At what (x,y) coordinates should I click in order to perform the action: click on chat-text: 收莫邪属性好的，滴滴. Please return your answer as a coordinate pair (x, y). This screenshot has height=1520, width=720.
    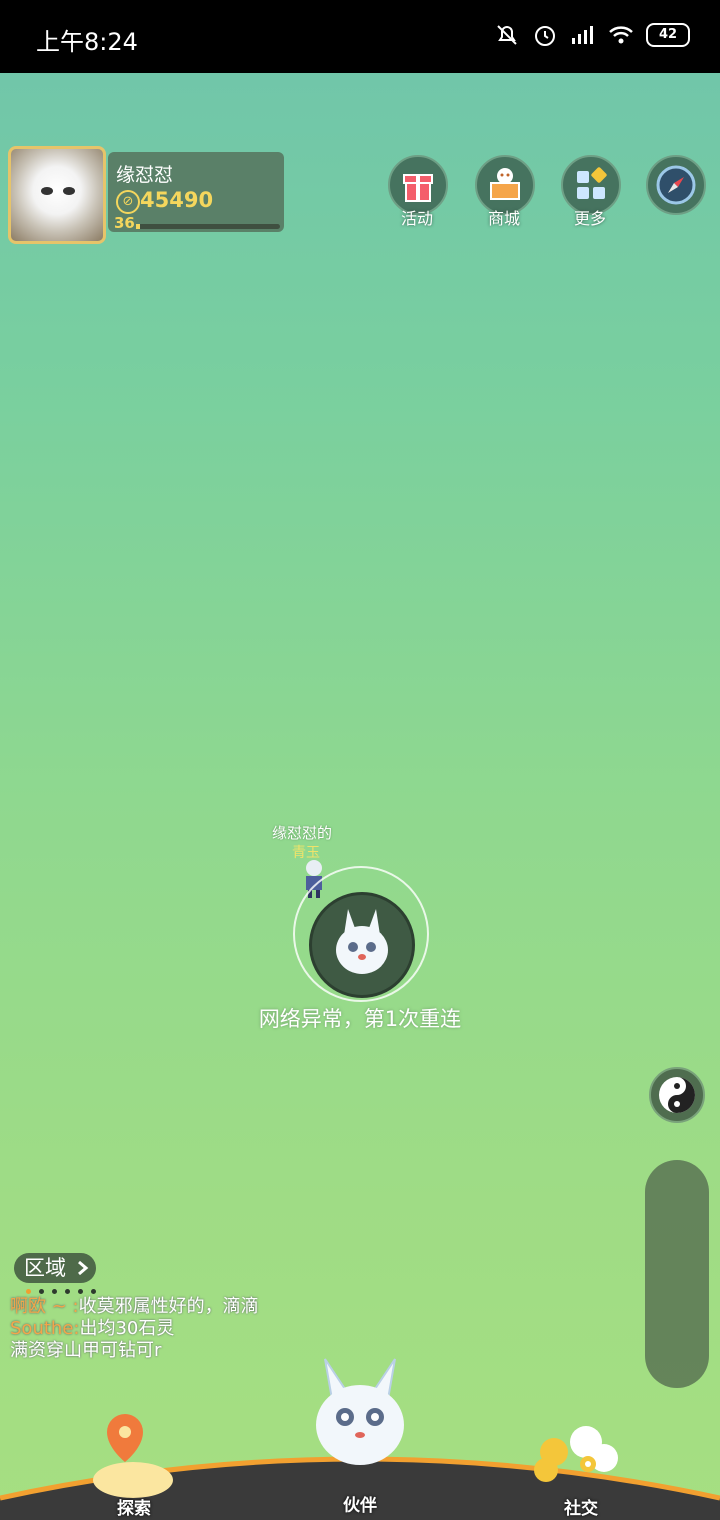
    Looking at the image, I should click on (168, 1306).